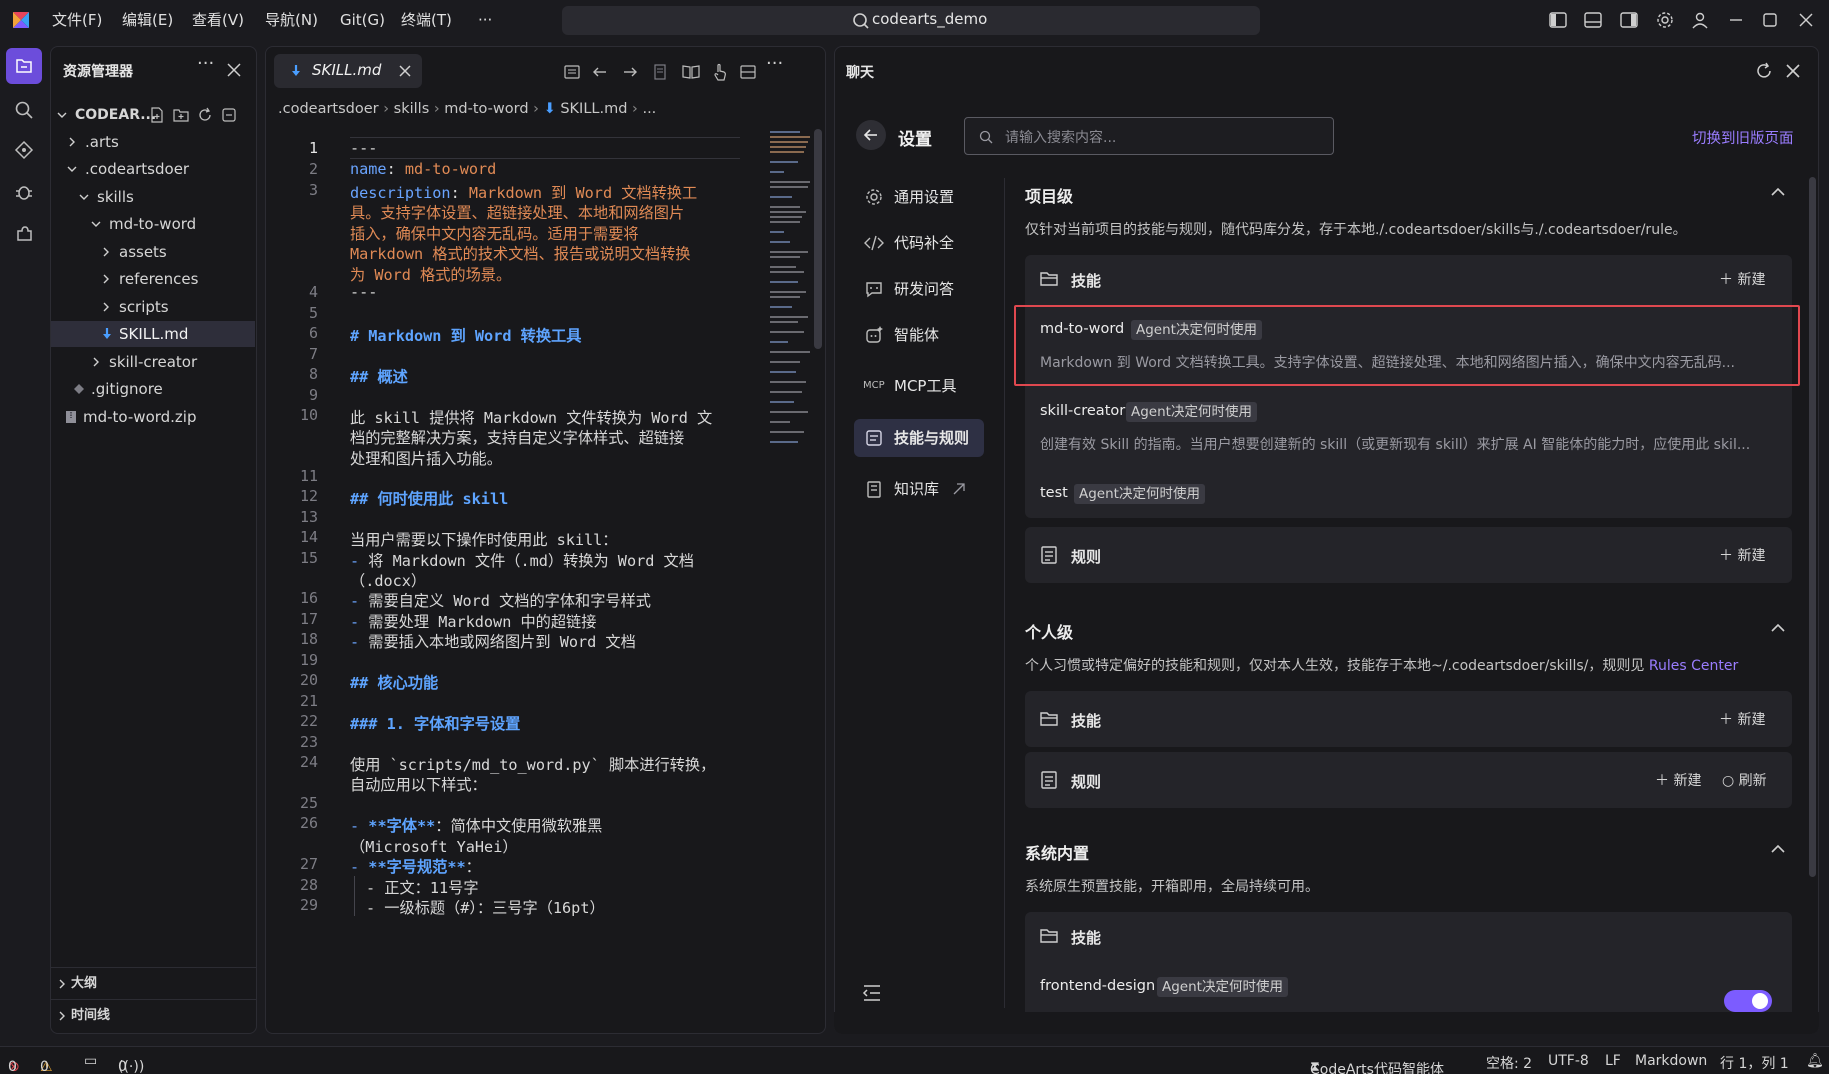  Describe the element at coordinates (24, 66) in the screenshot. I see `explorer-icon` at that location.